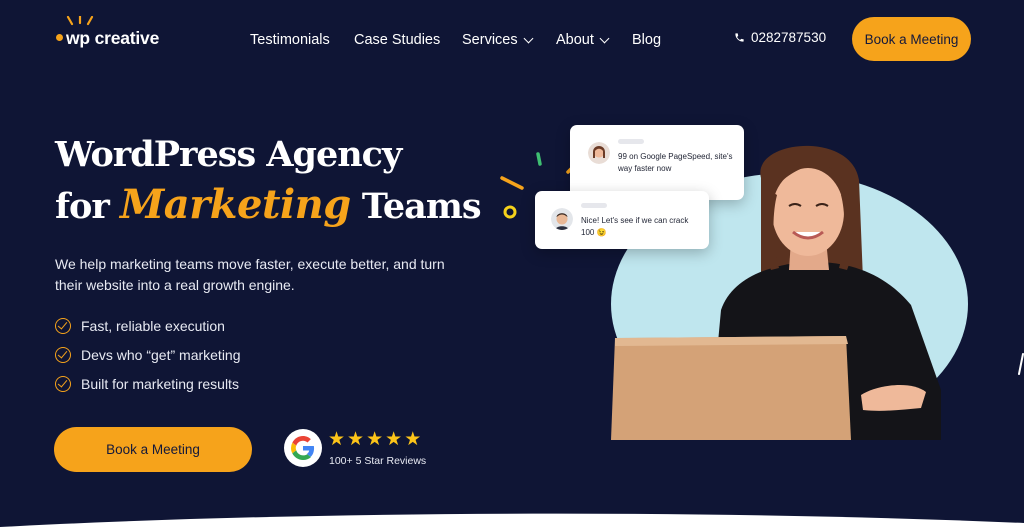  I want to click on nav-label: Blog, so click(647, 40).